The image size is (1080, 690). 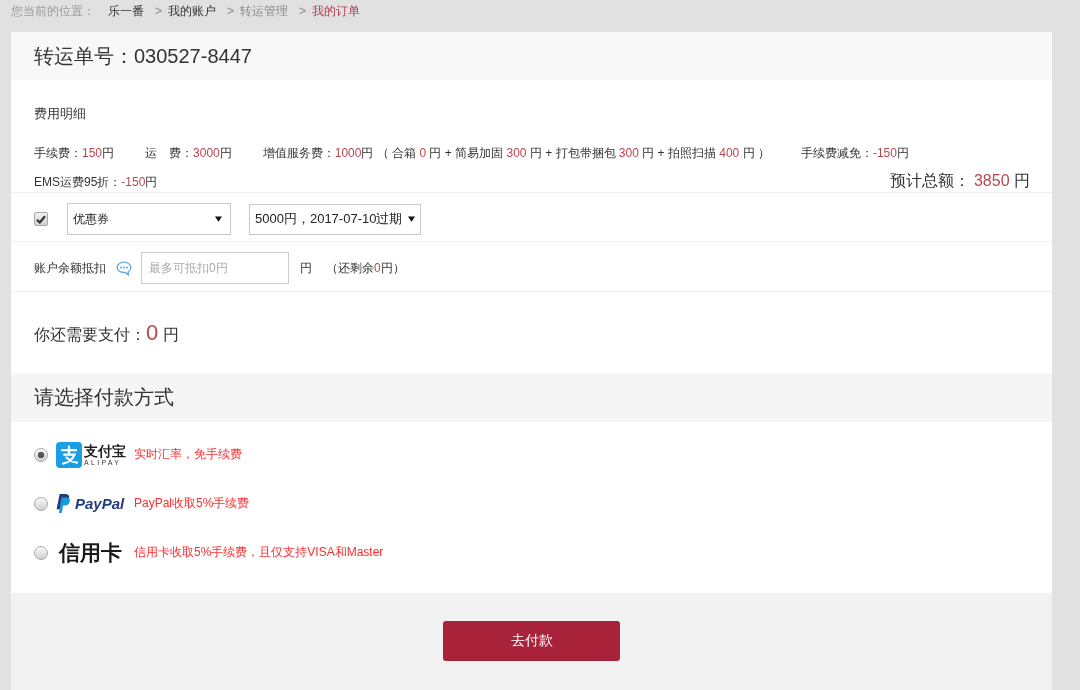 What do you see at coordinates (192, 11) in the screenshot?
I see `breadcrumb-link: 我的账户` at bounding box center [192, 11].